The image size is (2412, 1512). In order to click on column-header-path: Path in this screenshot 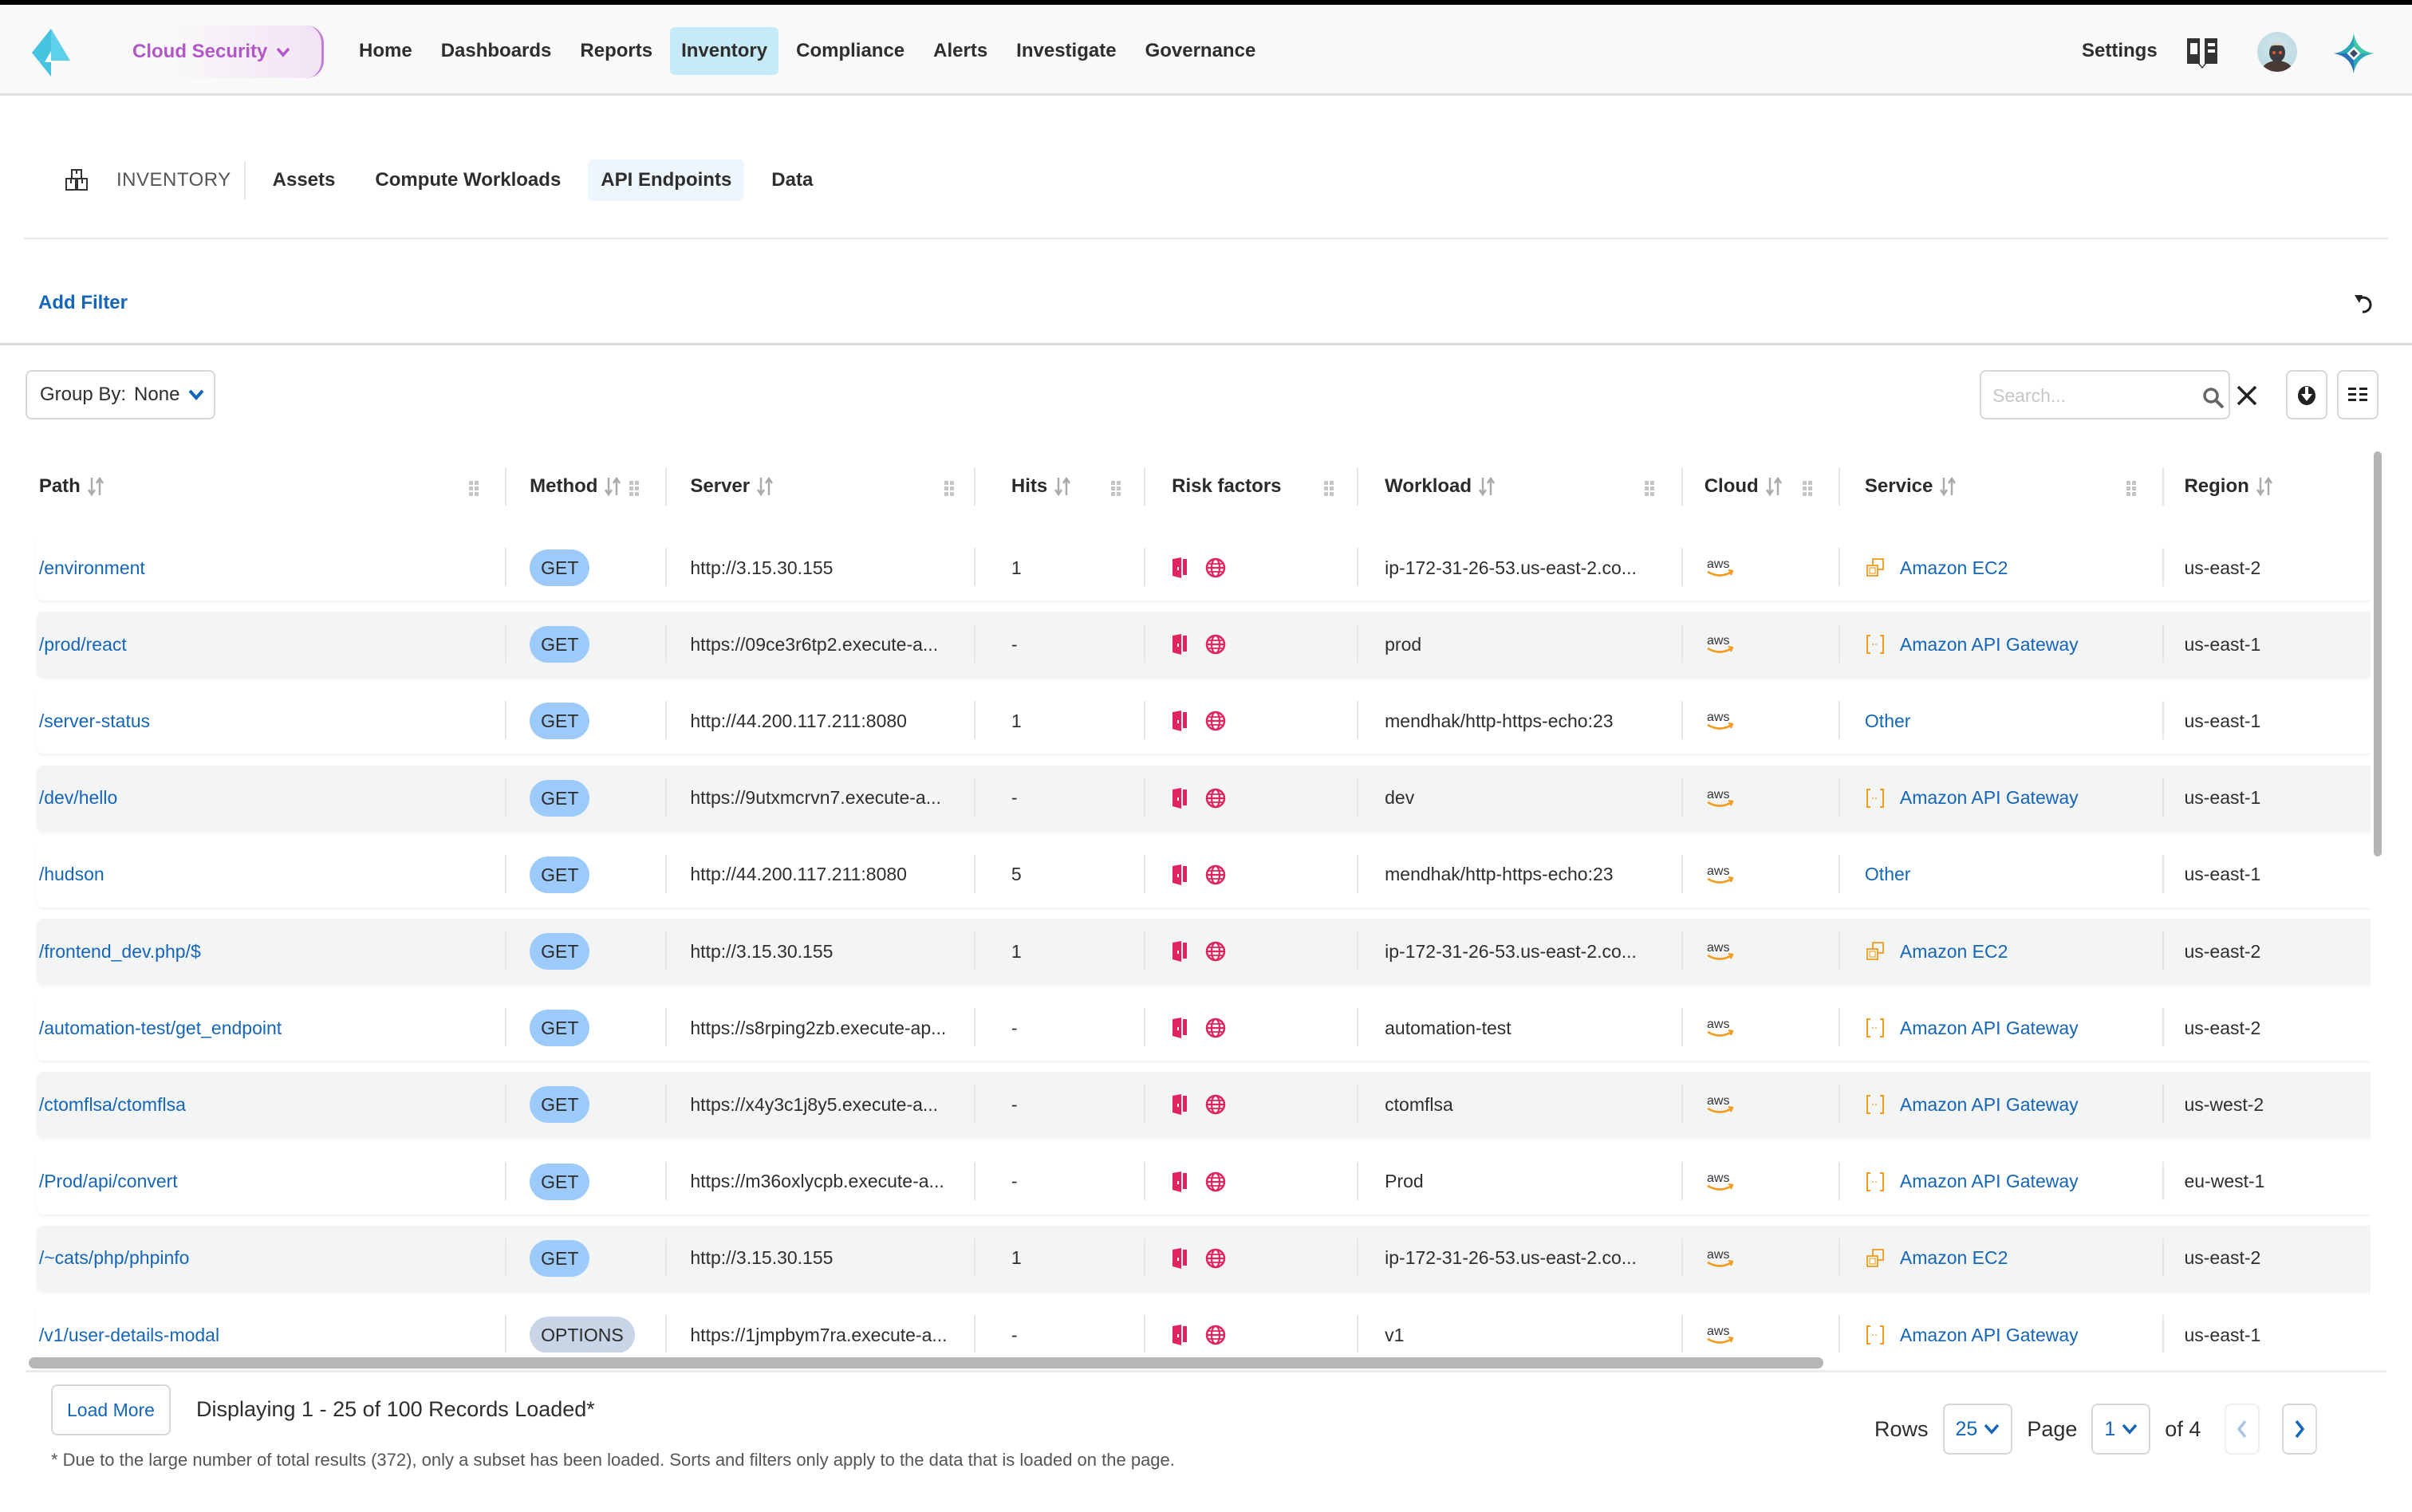, I will do `click(72, 486)`.